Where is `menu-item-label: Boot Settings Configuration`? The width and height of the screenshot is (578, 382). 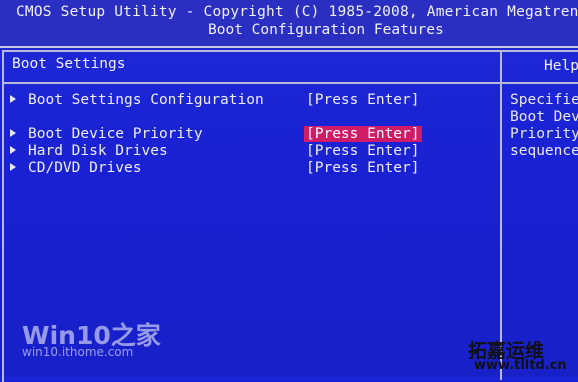 menu-item-label: Boot Settings Configuration is located at coordinates (146, 100).